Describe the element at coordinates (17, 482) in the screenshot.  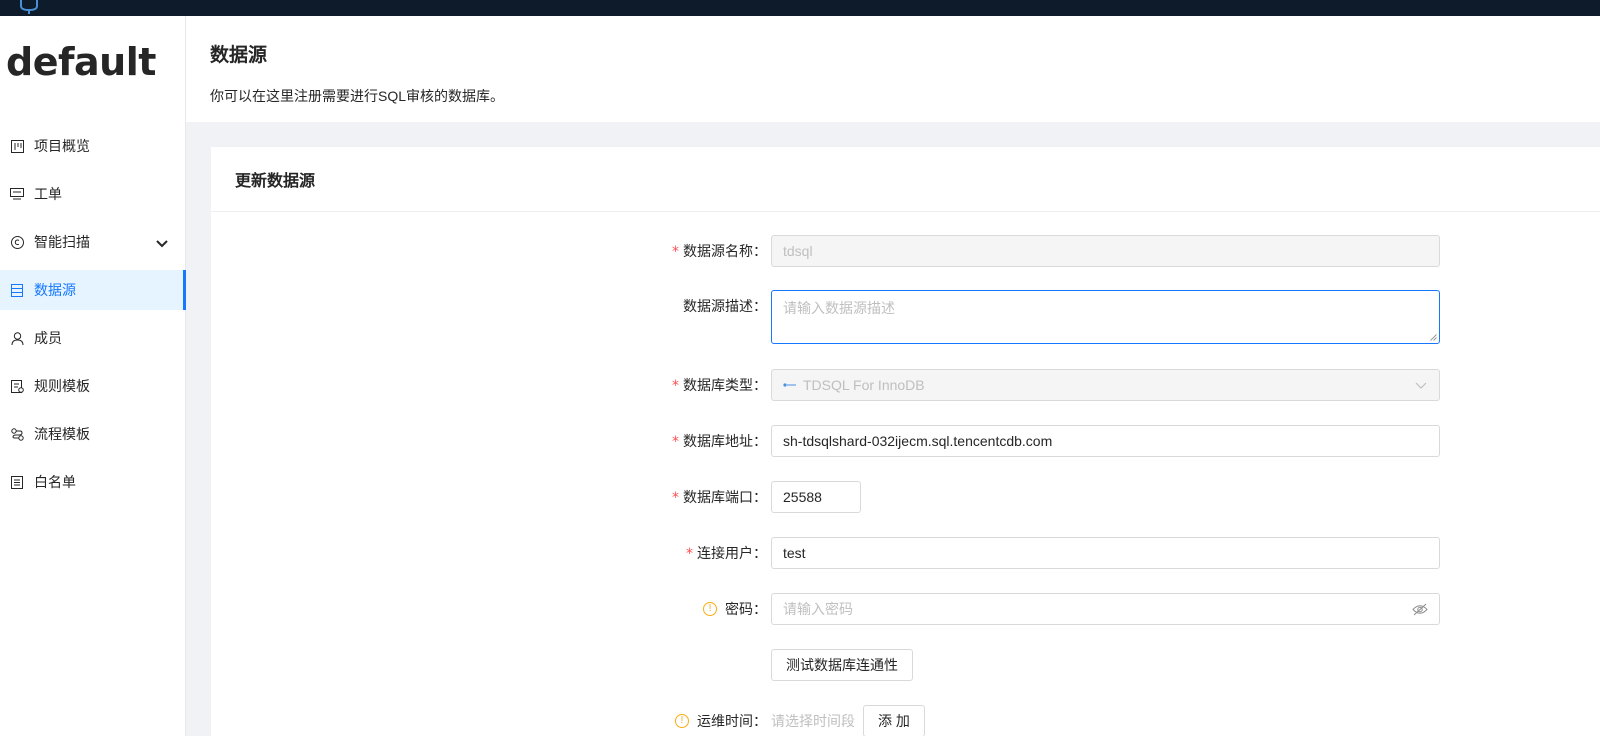
I see `whitelist-icon` at that location.